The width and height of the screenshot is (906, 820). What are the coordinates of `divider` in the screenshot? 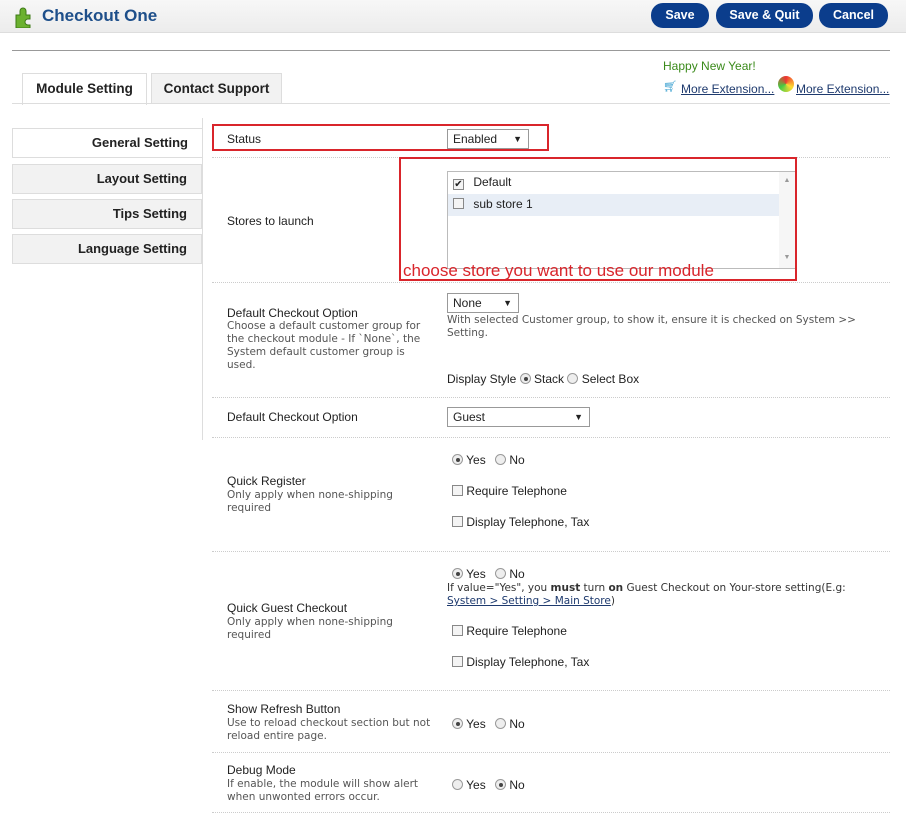 It's located at (451, 50).